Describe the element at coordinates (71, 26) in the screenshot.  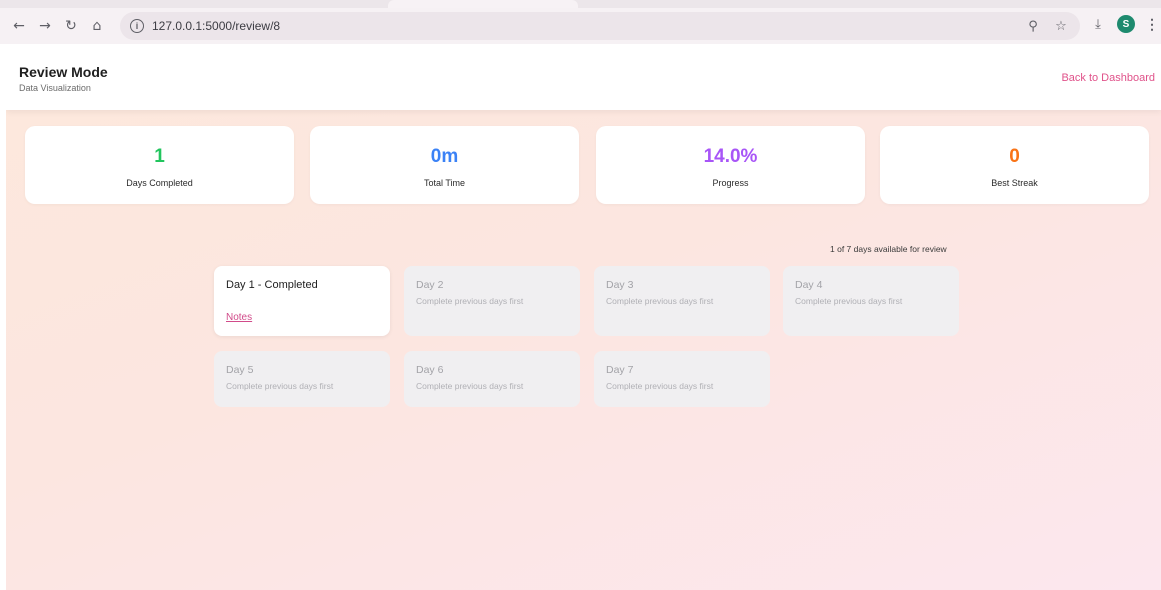
I see `reload-icon: ↻` at that location.